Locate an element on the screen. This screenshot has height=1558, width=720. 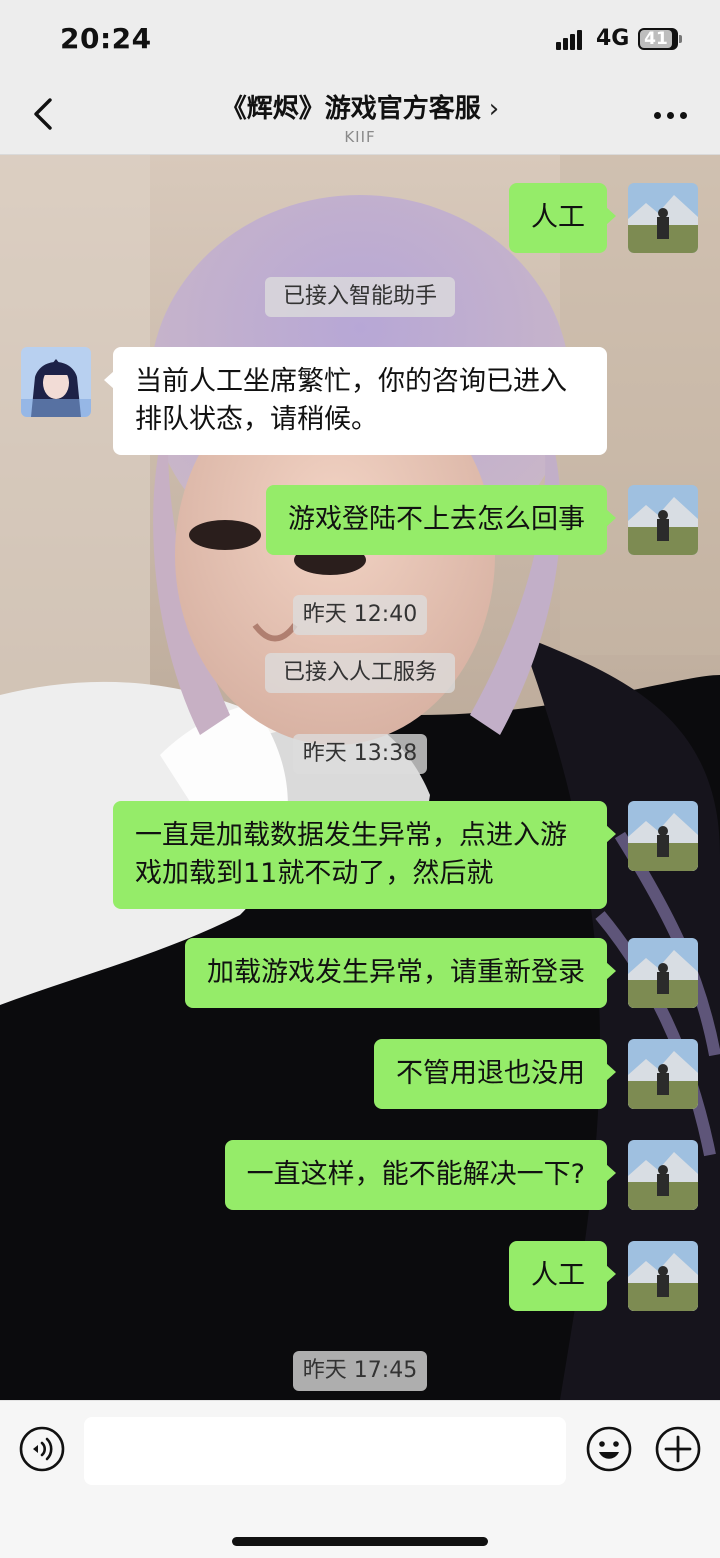
message-row: 一直是加载数据发生异常，点进入游戏加载到11就不动了，然后就 is located at coordinates (360, 856).